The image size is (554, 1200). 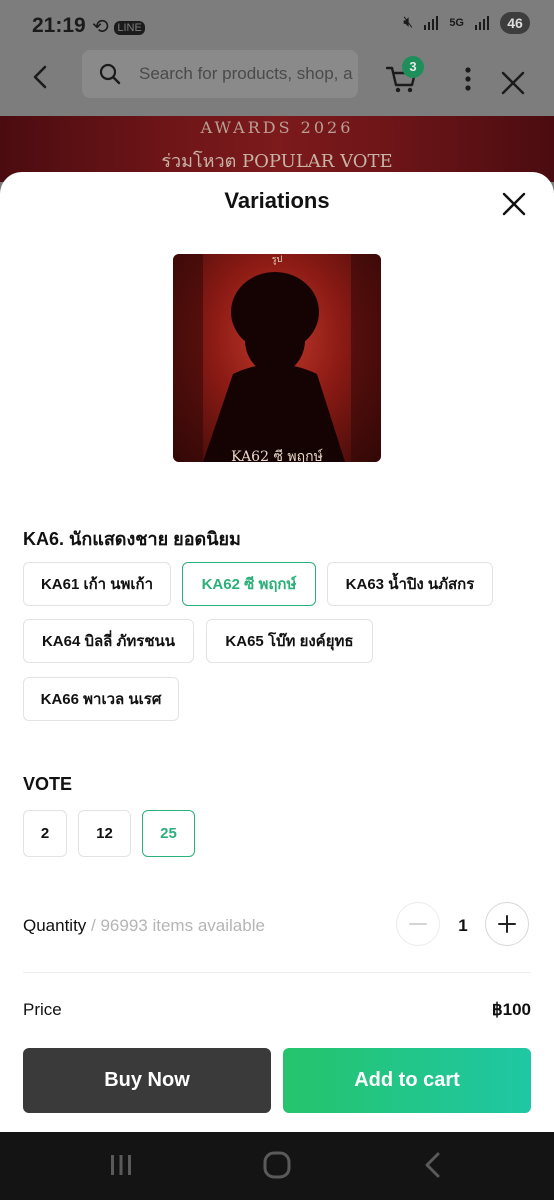 I want to click on vote-group-label: VOTE, so click(x=48, y=784).